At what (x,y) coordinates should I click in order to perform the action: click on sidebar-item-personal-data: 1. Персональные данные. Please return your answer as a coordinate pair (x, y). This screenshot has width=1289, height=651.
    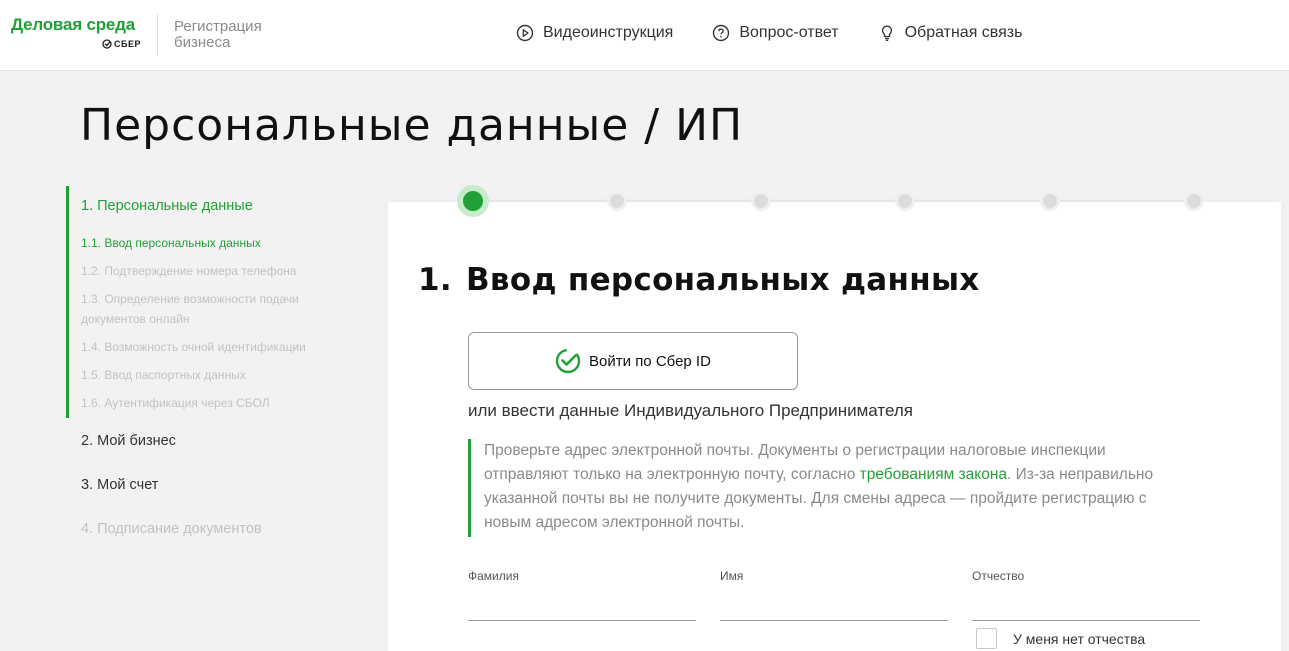
    Looking at the image, I should click on (167, 206).